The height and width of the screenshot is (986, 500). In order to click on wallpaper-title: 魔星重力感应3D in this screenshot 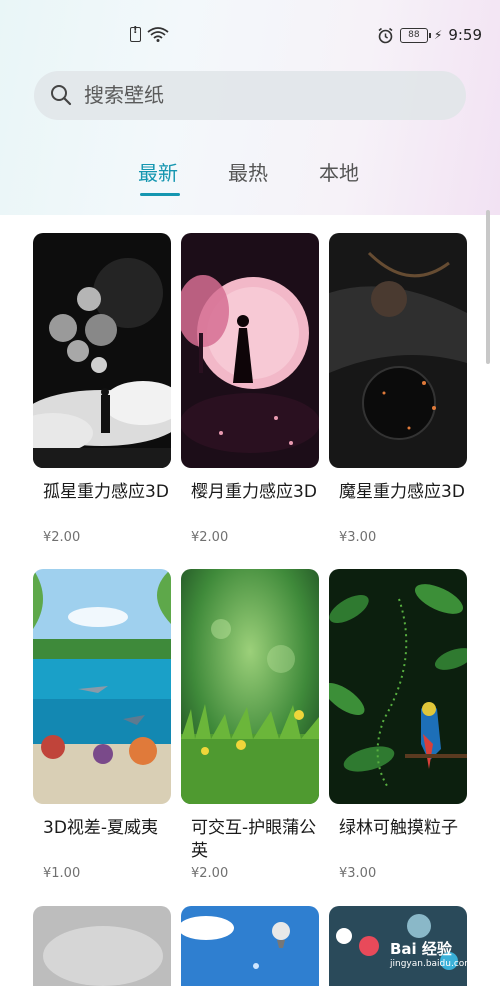, I will do `click(402, 492)`.